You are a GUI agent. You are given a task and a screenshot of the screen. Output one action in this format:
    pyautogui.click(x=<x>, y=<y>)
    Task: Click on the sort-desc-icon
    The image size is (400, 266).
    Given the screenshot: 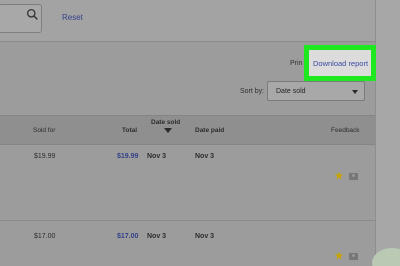 What is the action you would take?
    pyautogui.click(x=168, y=130)
    